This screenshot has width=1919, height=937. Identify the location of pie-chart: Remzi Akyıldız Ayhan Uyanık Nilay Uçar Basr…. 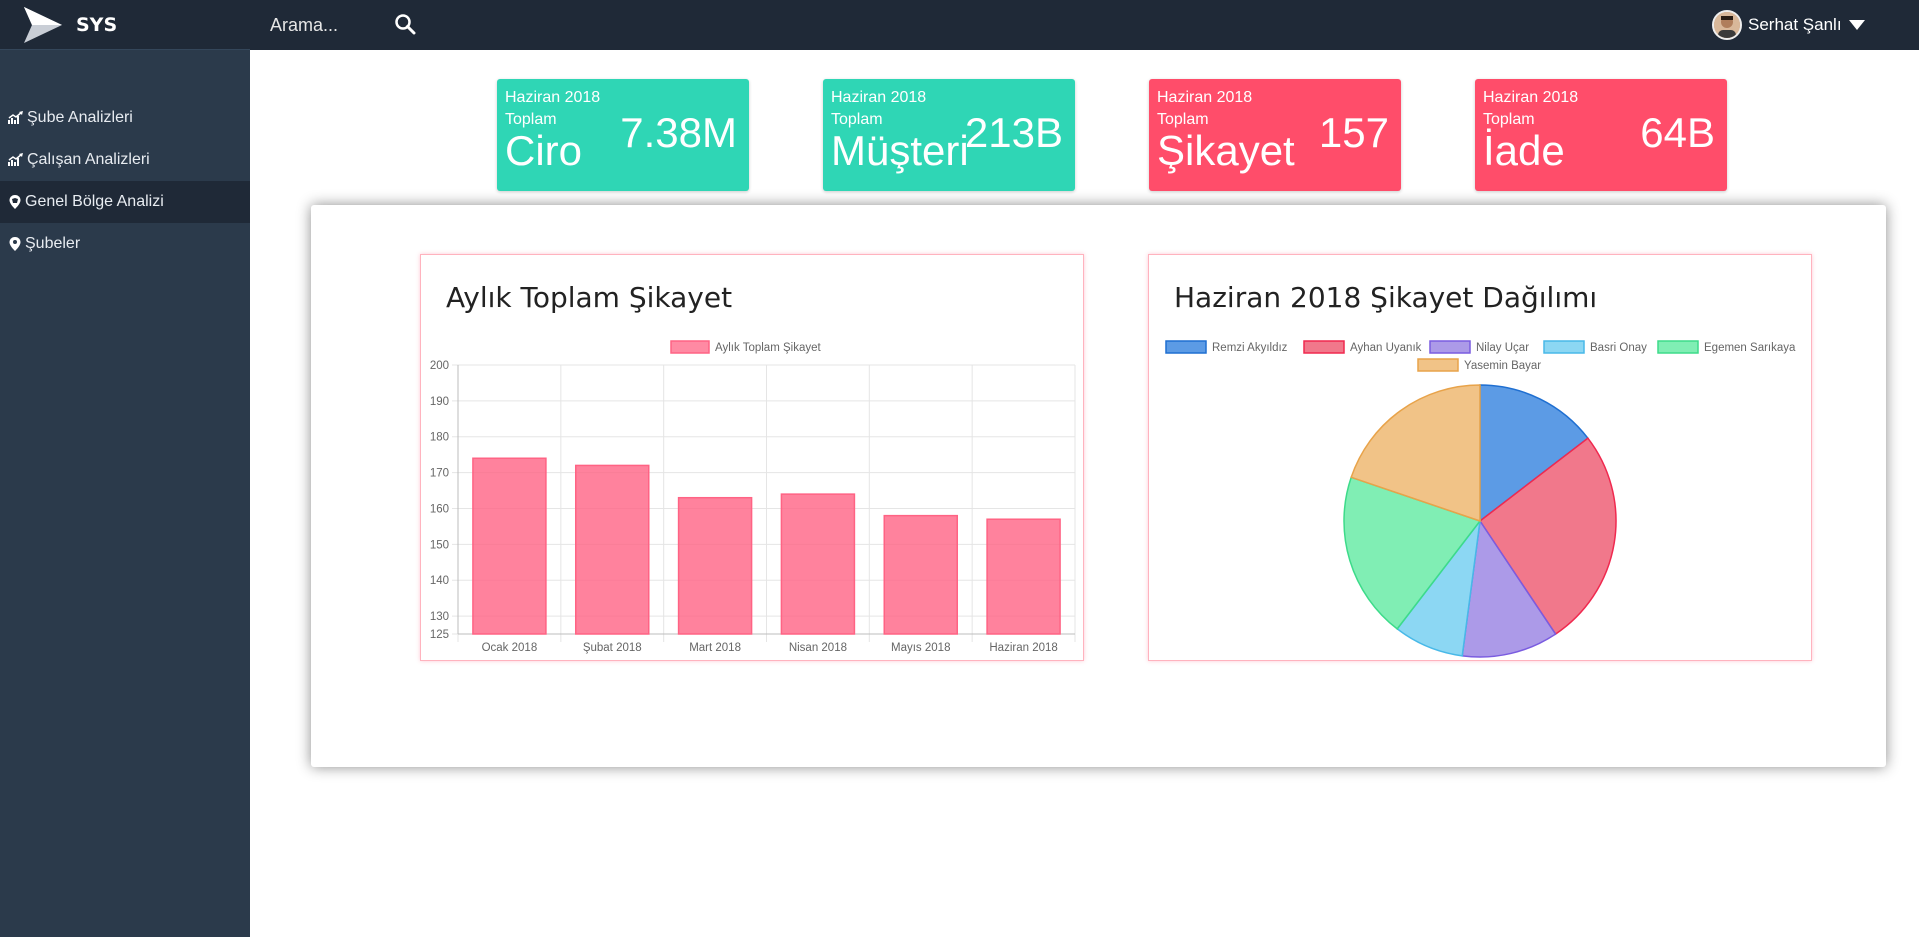
(1480, 499).